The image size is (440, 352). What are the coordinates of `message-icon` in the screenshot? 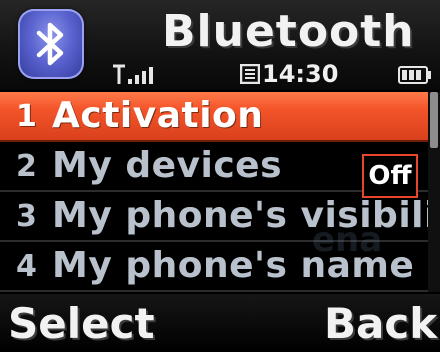 It's located at (250, 75).